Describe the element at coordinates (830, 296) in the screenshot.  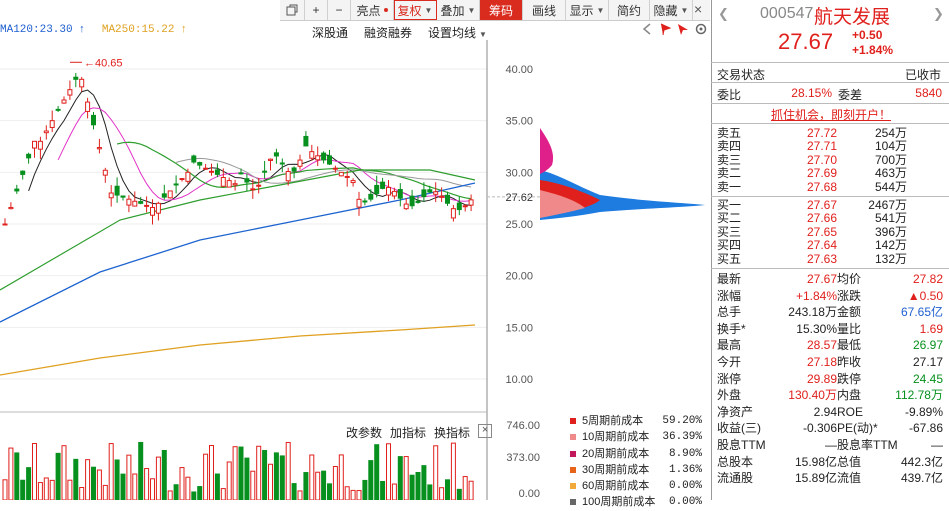
I see `quote-row: 涨幅 +1.84% 涨跌 ▲0.50` at that location.